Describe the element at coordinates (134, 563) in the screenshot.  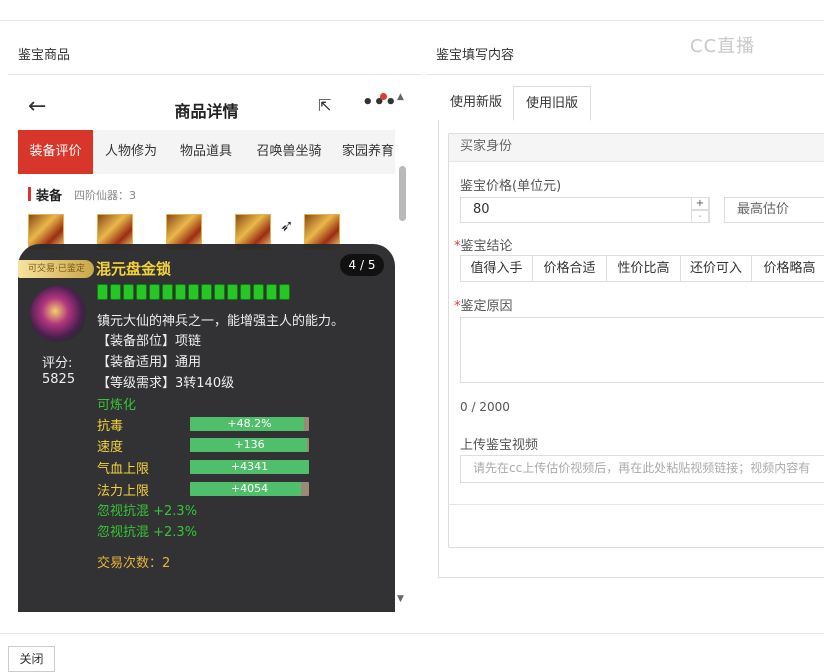
I see `trade-count: 交易次数：2` at that location.